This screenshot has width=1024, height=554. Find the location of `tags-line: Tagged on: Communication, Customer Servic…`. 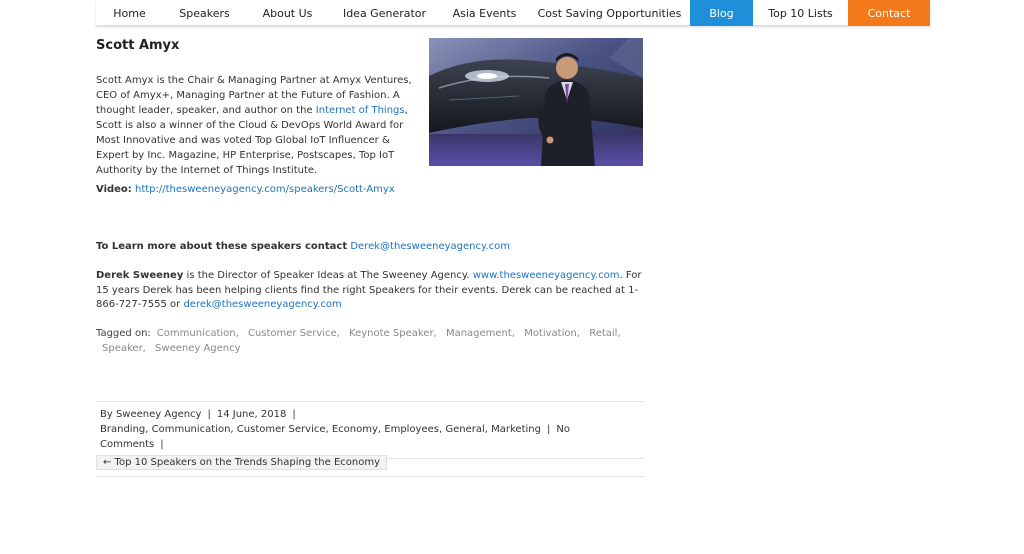

tags-line: Tagged on: Communication, Customer Servic… is located at coordinates (370, 341).